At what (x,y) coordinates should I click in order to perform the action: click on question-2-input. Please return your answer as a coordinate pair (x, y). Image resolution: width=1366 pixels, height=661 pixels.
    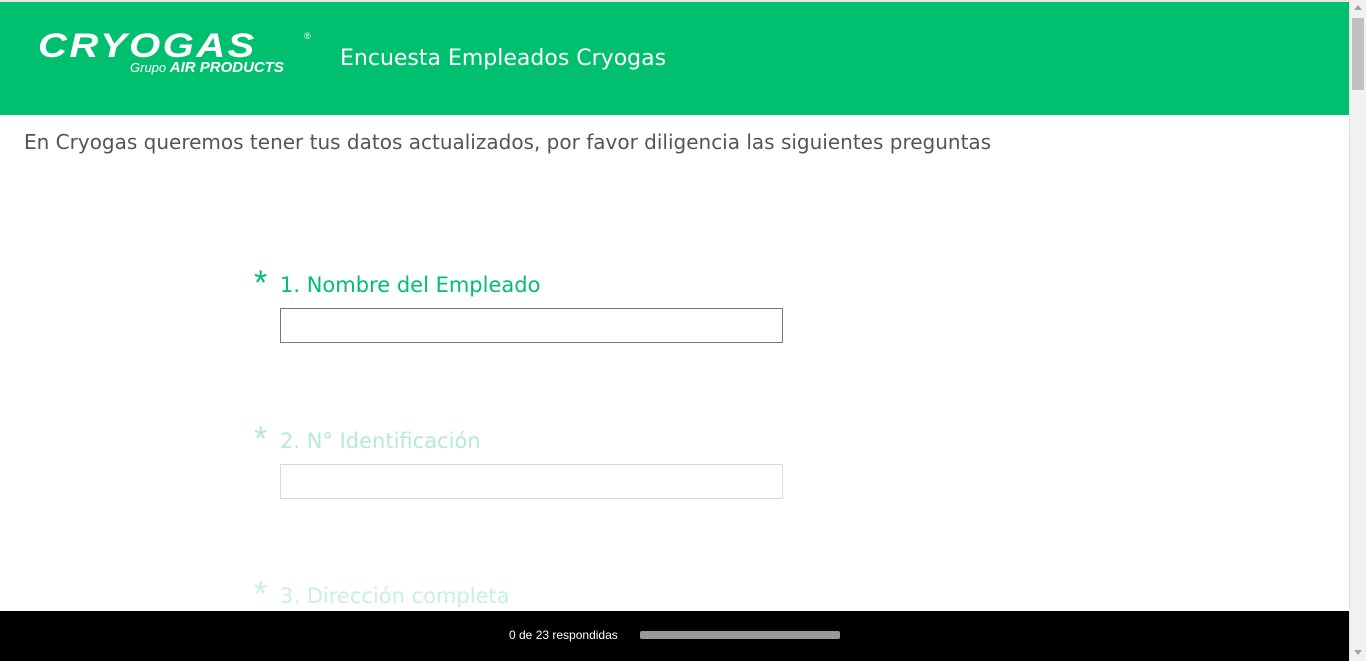
    Looking at the image, I should click on (531, 481).